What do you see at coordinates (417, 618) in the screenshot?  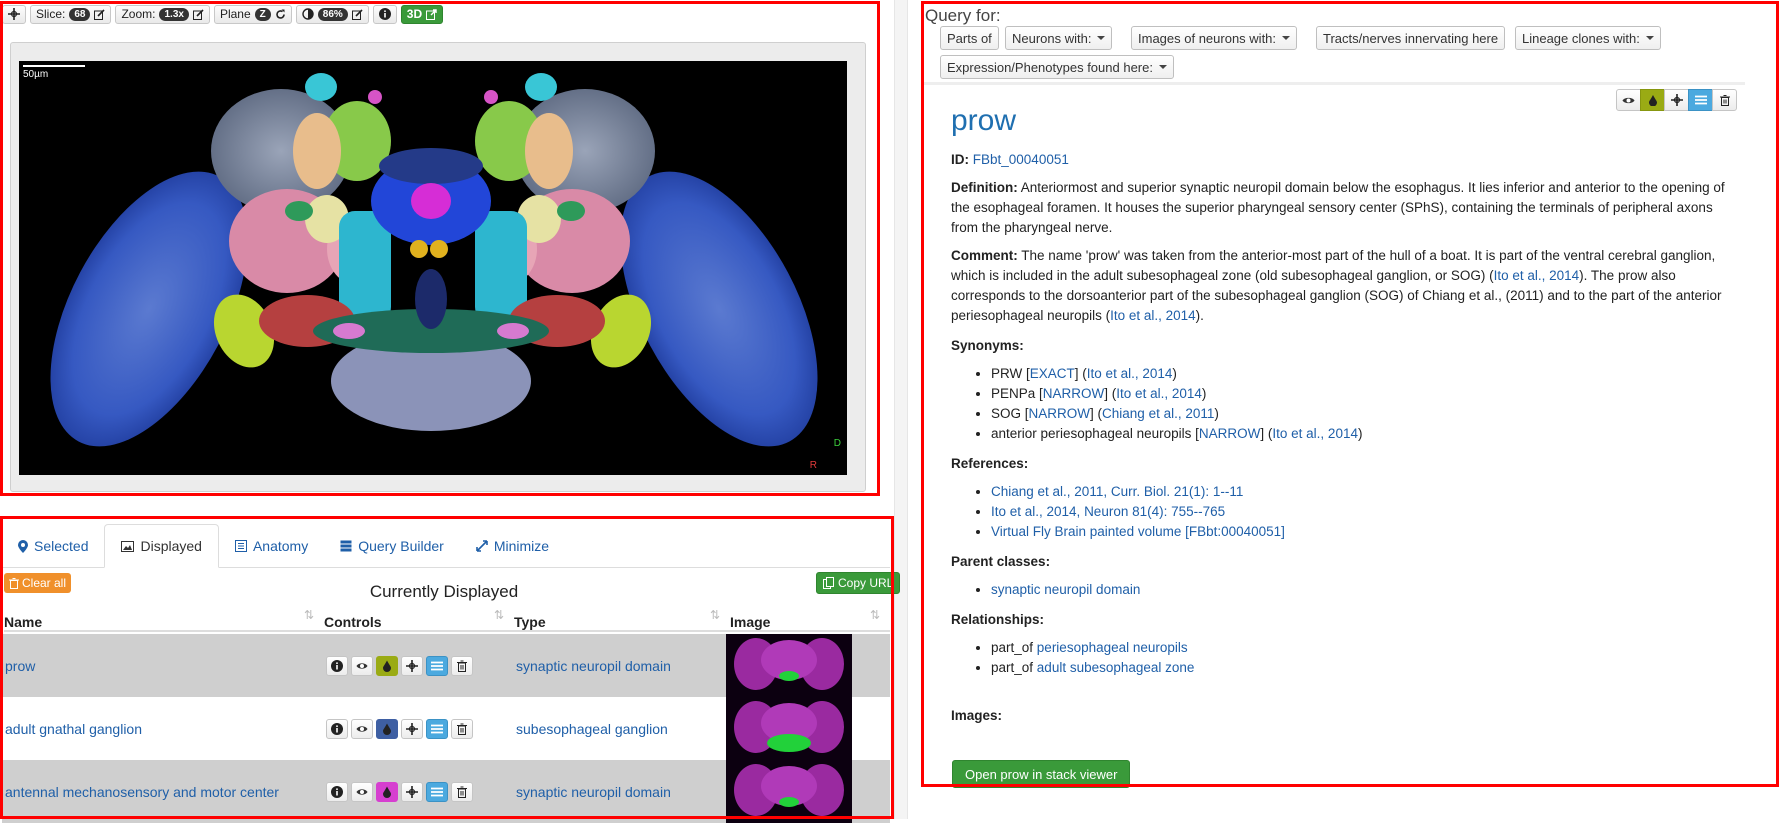 I see `column-controls: Controls ⇅` at bounding box center [417, 618].